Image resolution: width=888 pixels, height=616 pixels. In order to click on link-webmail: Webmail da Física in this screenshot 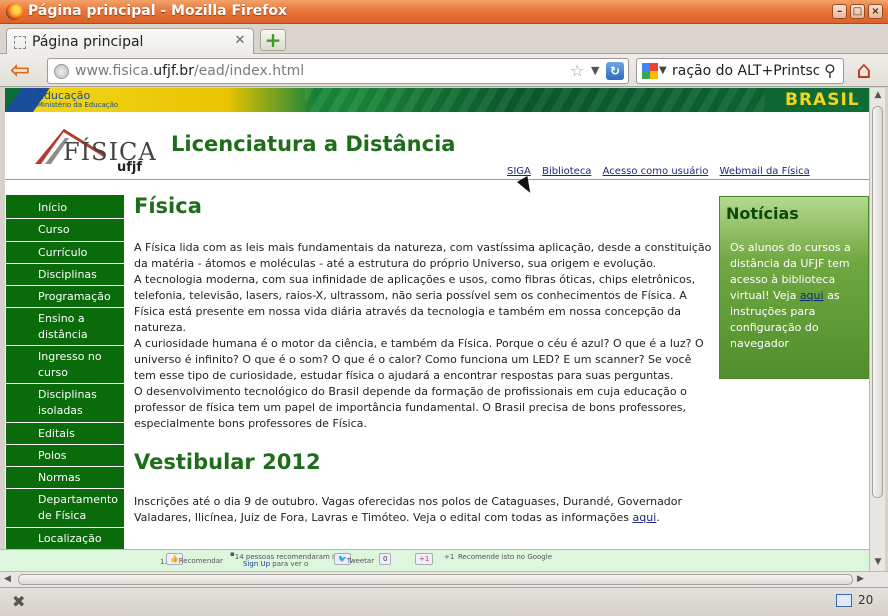, I will do `click(765, 171)`.